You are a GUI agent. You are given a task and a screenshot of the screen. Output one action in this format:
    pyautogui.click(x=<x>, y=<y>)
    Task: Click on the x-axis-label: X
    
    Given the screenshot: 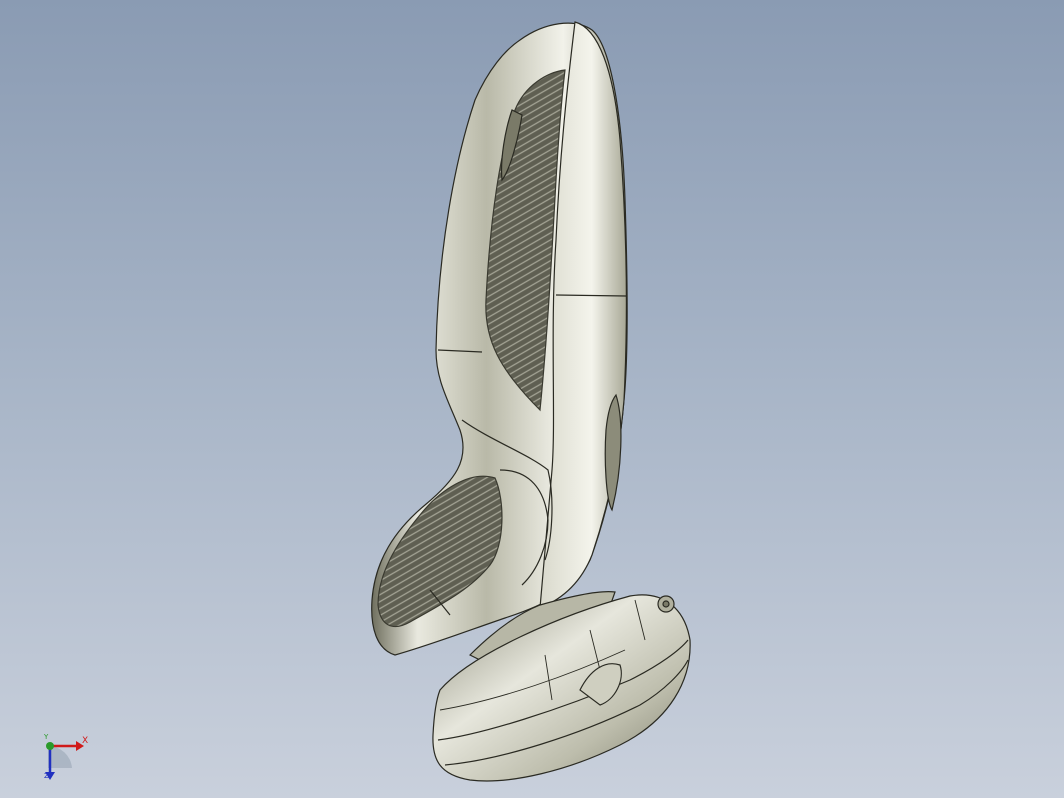 What is the action you would take?
    pyautogui.click(x=85, y=741)
    